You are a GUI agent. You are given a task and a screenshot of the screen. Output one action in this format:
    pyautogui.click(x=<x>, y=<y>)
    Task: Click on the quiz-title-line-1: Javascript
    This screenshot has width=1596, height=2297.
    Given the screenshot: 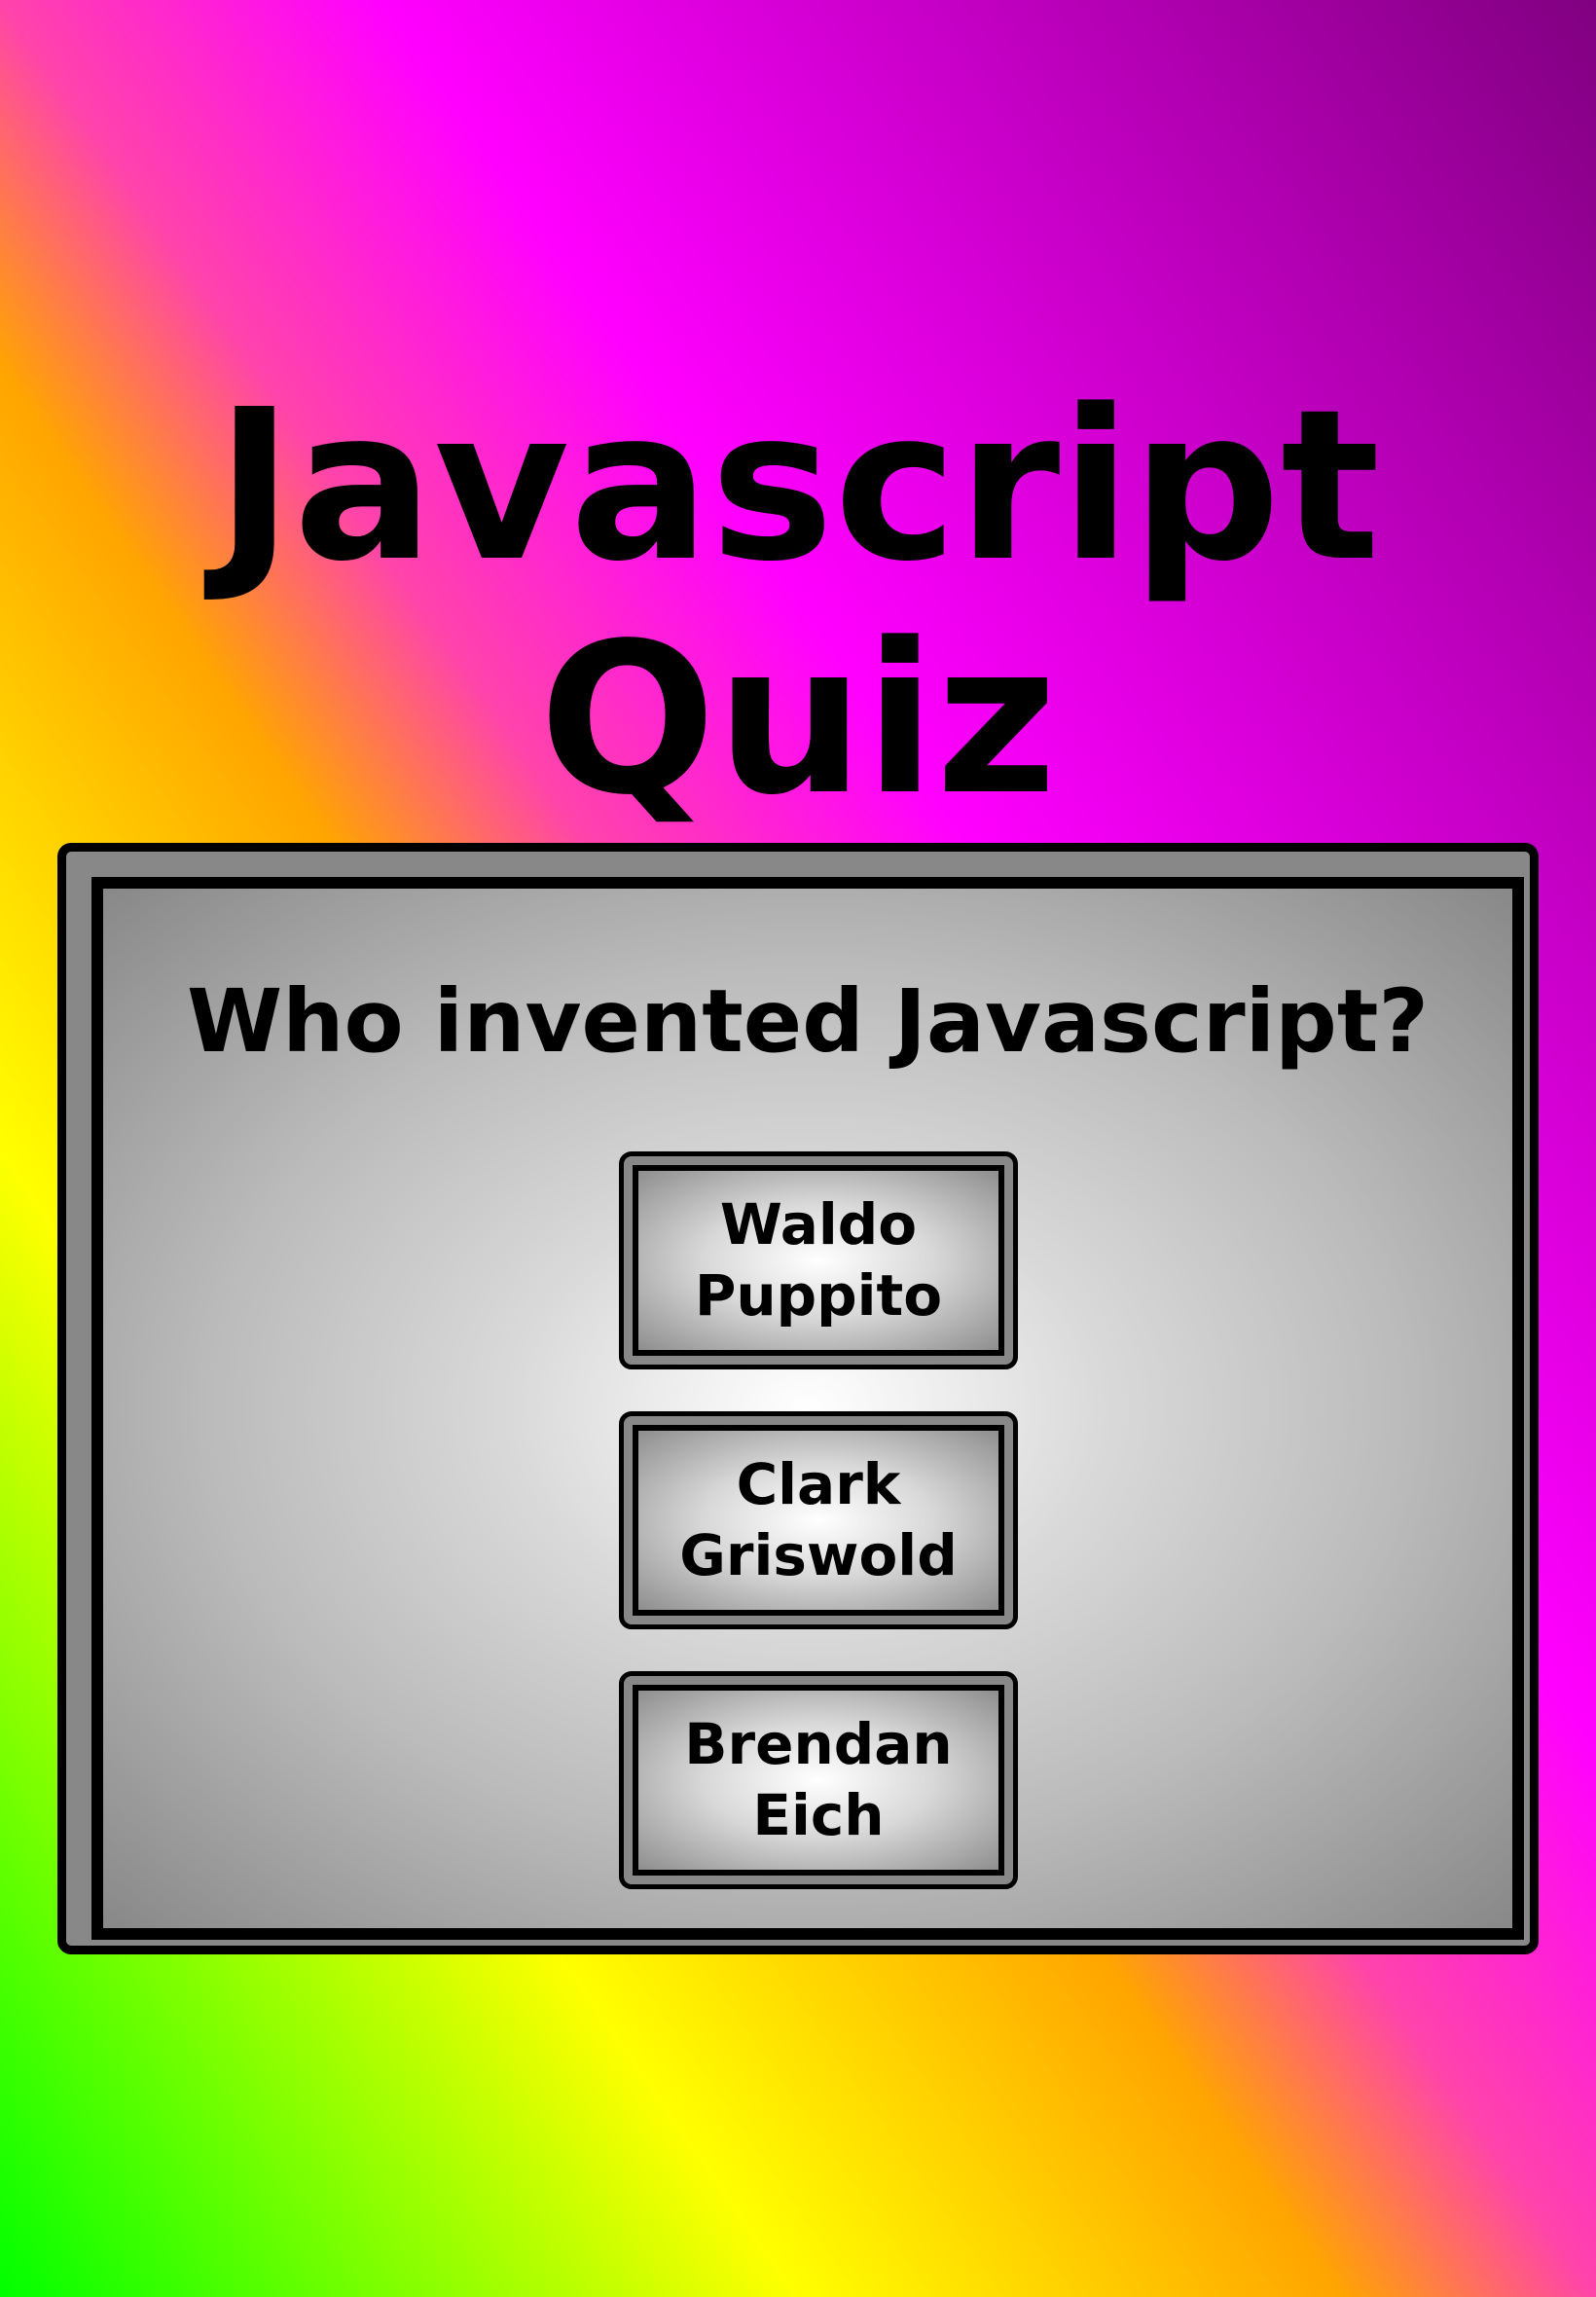 What is the action you would take?
    pyautogui.click(x=798, y=486)
    